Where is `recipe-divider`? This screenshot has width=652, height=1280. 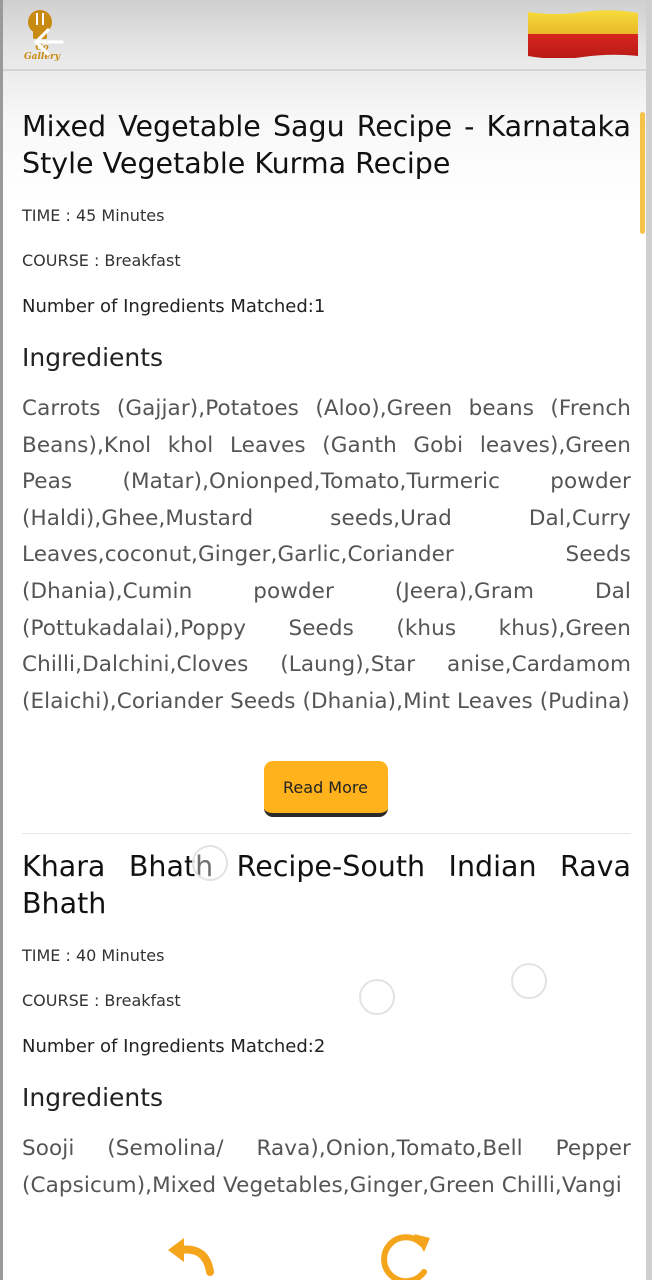 recipe-divider is located at coordinates (326, 834).